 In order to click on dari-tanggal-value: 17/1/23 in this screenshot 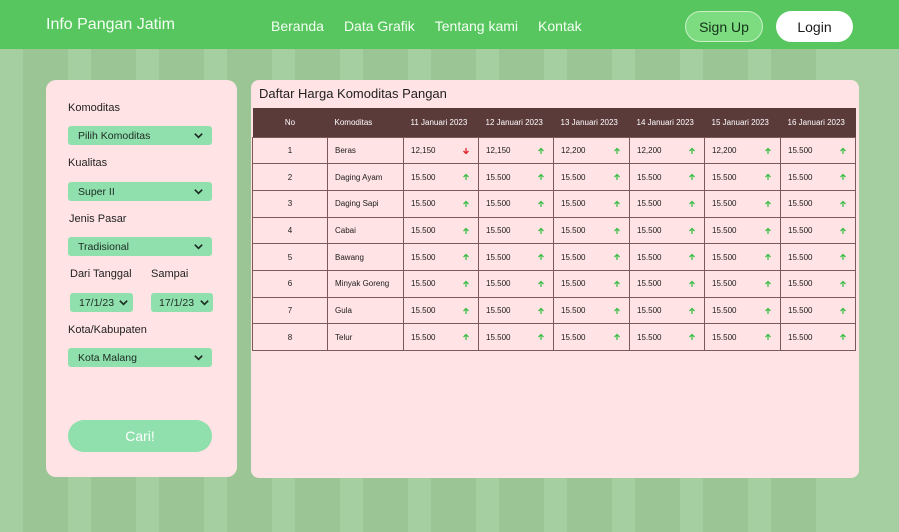, I will do `click(97, 302)`.